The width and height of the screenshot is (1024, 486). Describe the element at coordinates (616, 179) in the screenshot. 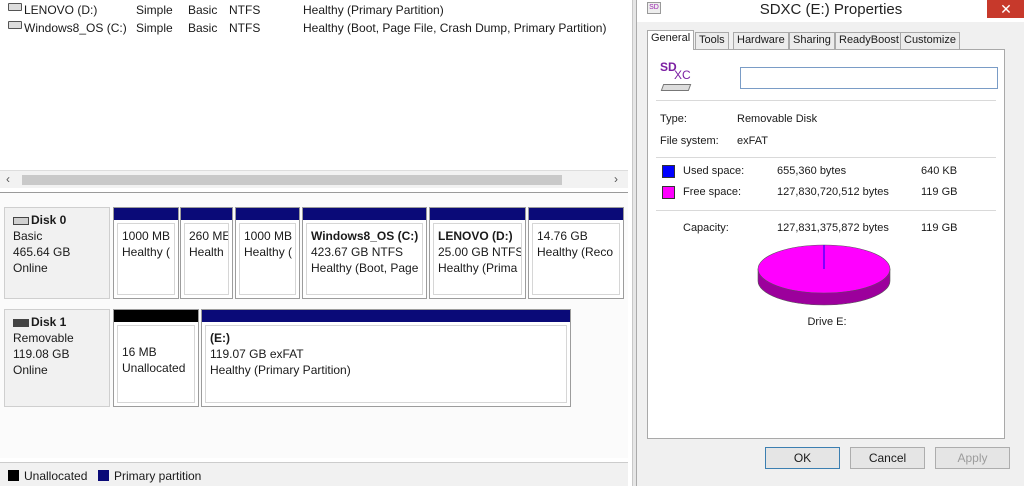

I see `scroll-right-icon: ›` at that location.